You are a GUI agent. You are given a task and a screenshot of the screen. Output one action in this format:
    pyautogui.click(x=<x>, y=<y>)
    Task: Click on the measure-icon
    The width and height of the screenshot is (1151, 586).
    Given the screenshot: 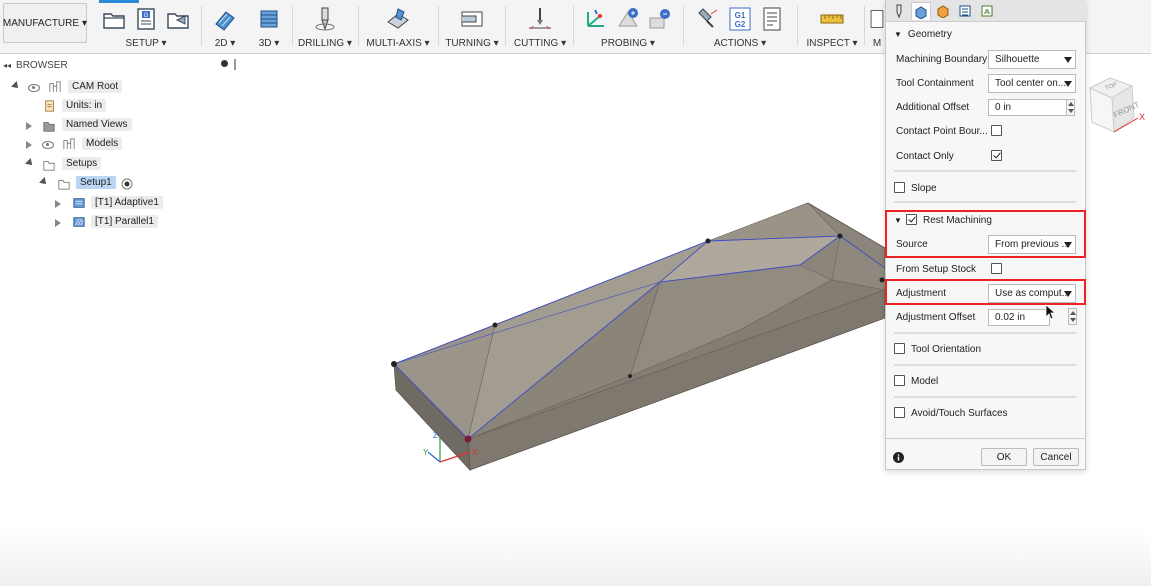 What is the action you would take?
    pyautogui.click(x=832, y=19)
    